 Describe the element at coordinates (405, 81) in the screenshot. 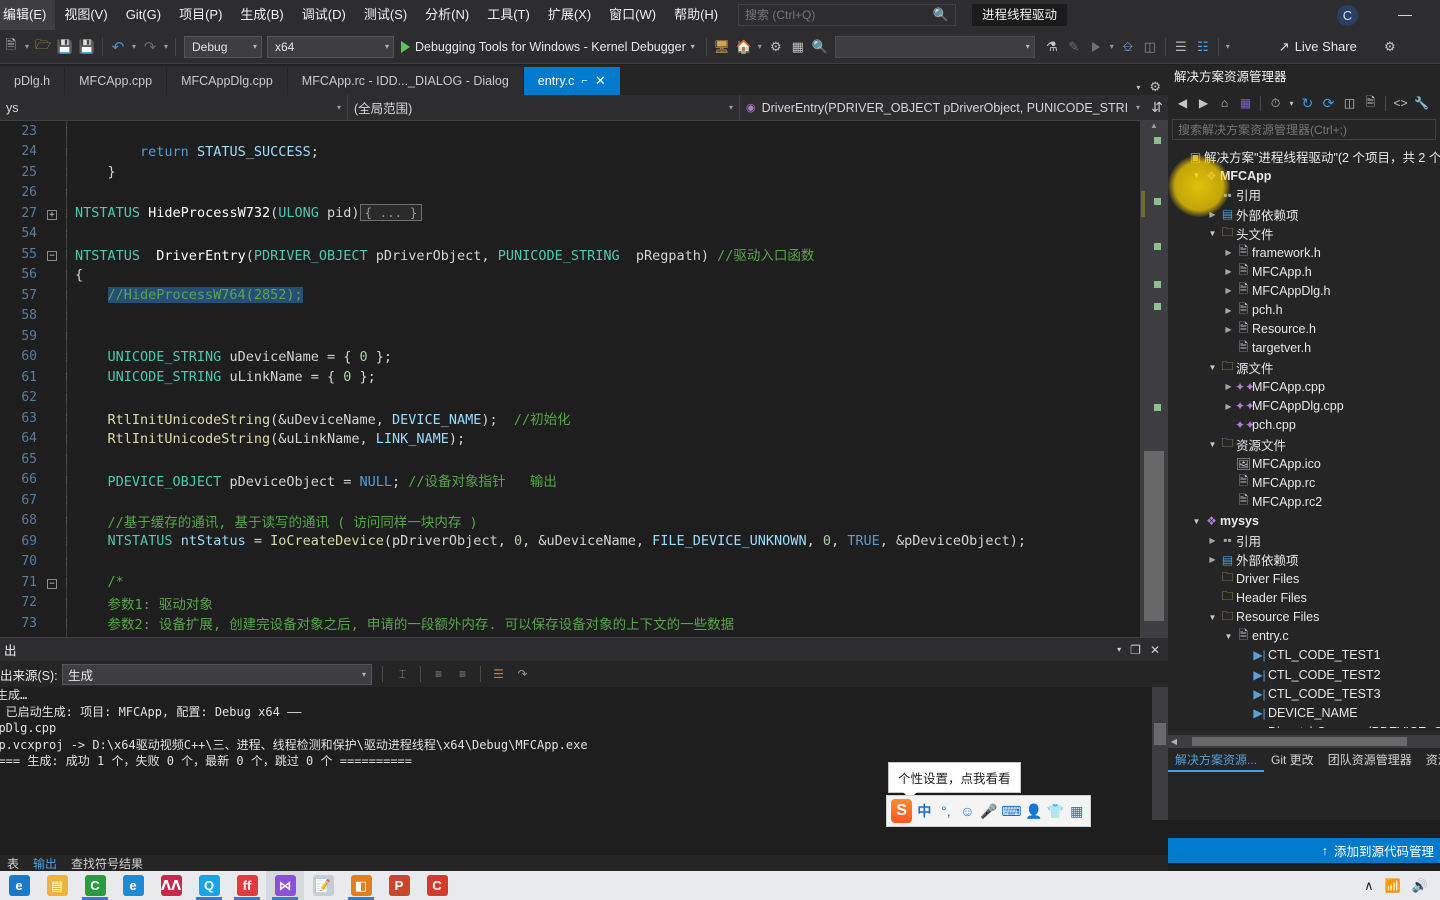

I see `tab-mfcapp-rc: MFCApp.rc - IDD..._DIALOG - Dialog` at that location.